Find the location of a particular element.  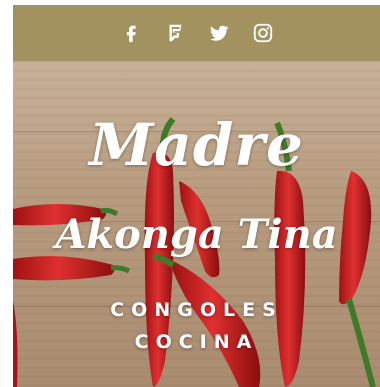

hero-subtitle-congoles: CONGOLES is located at coordinates (196, 310).